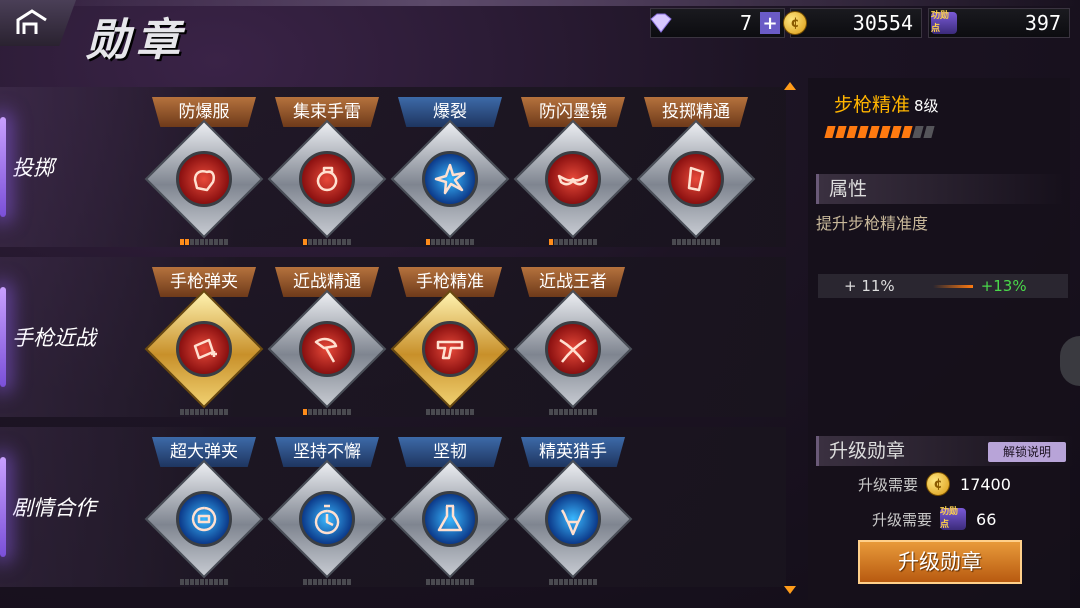 The width and height of the screenshot is (1080, 608). Describe the element at coordinates (70, 507) in the screenshot. I see `category-label: 剧情合作` at that location.